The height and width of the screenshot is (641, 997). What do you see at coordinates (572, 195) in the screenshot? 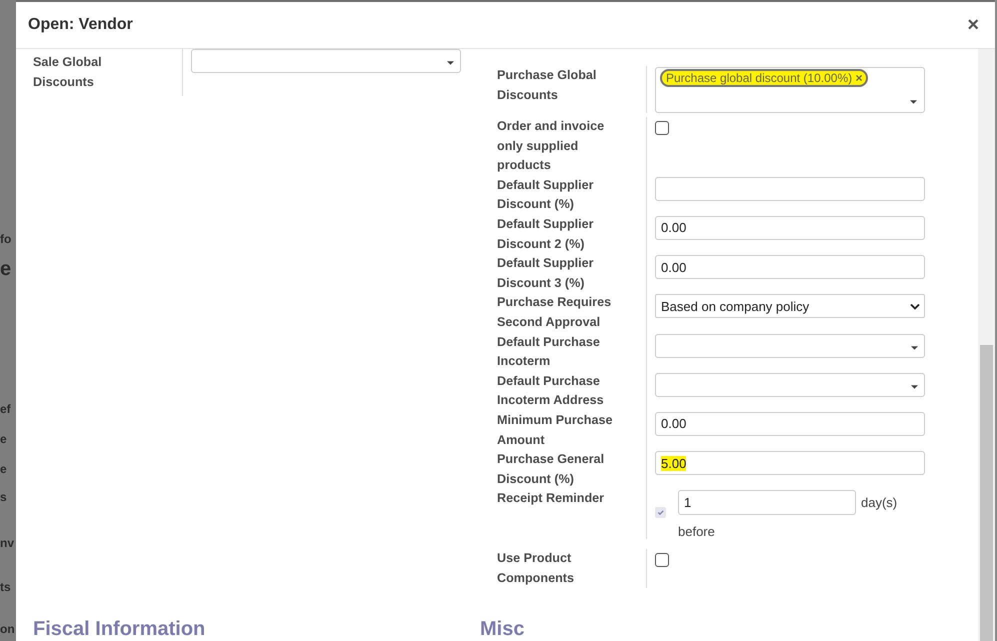
I see `field-label: Default Supplier Discount (%)` at bounding box center [572, 195].